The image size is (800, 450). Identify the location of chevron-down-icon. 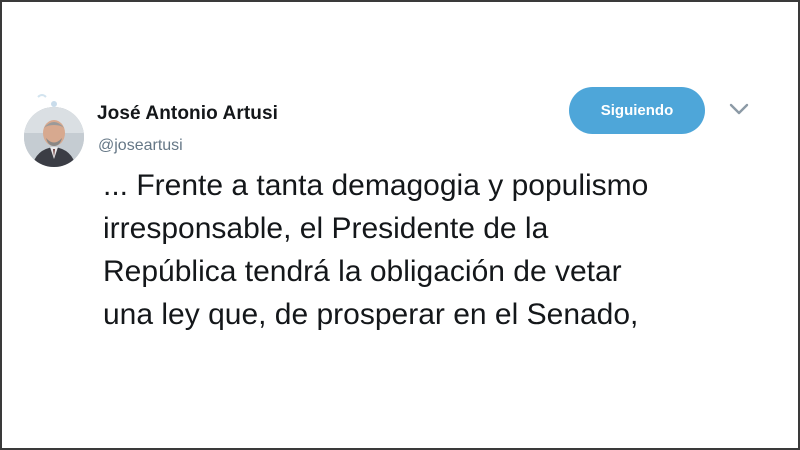
(739, 109).